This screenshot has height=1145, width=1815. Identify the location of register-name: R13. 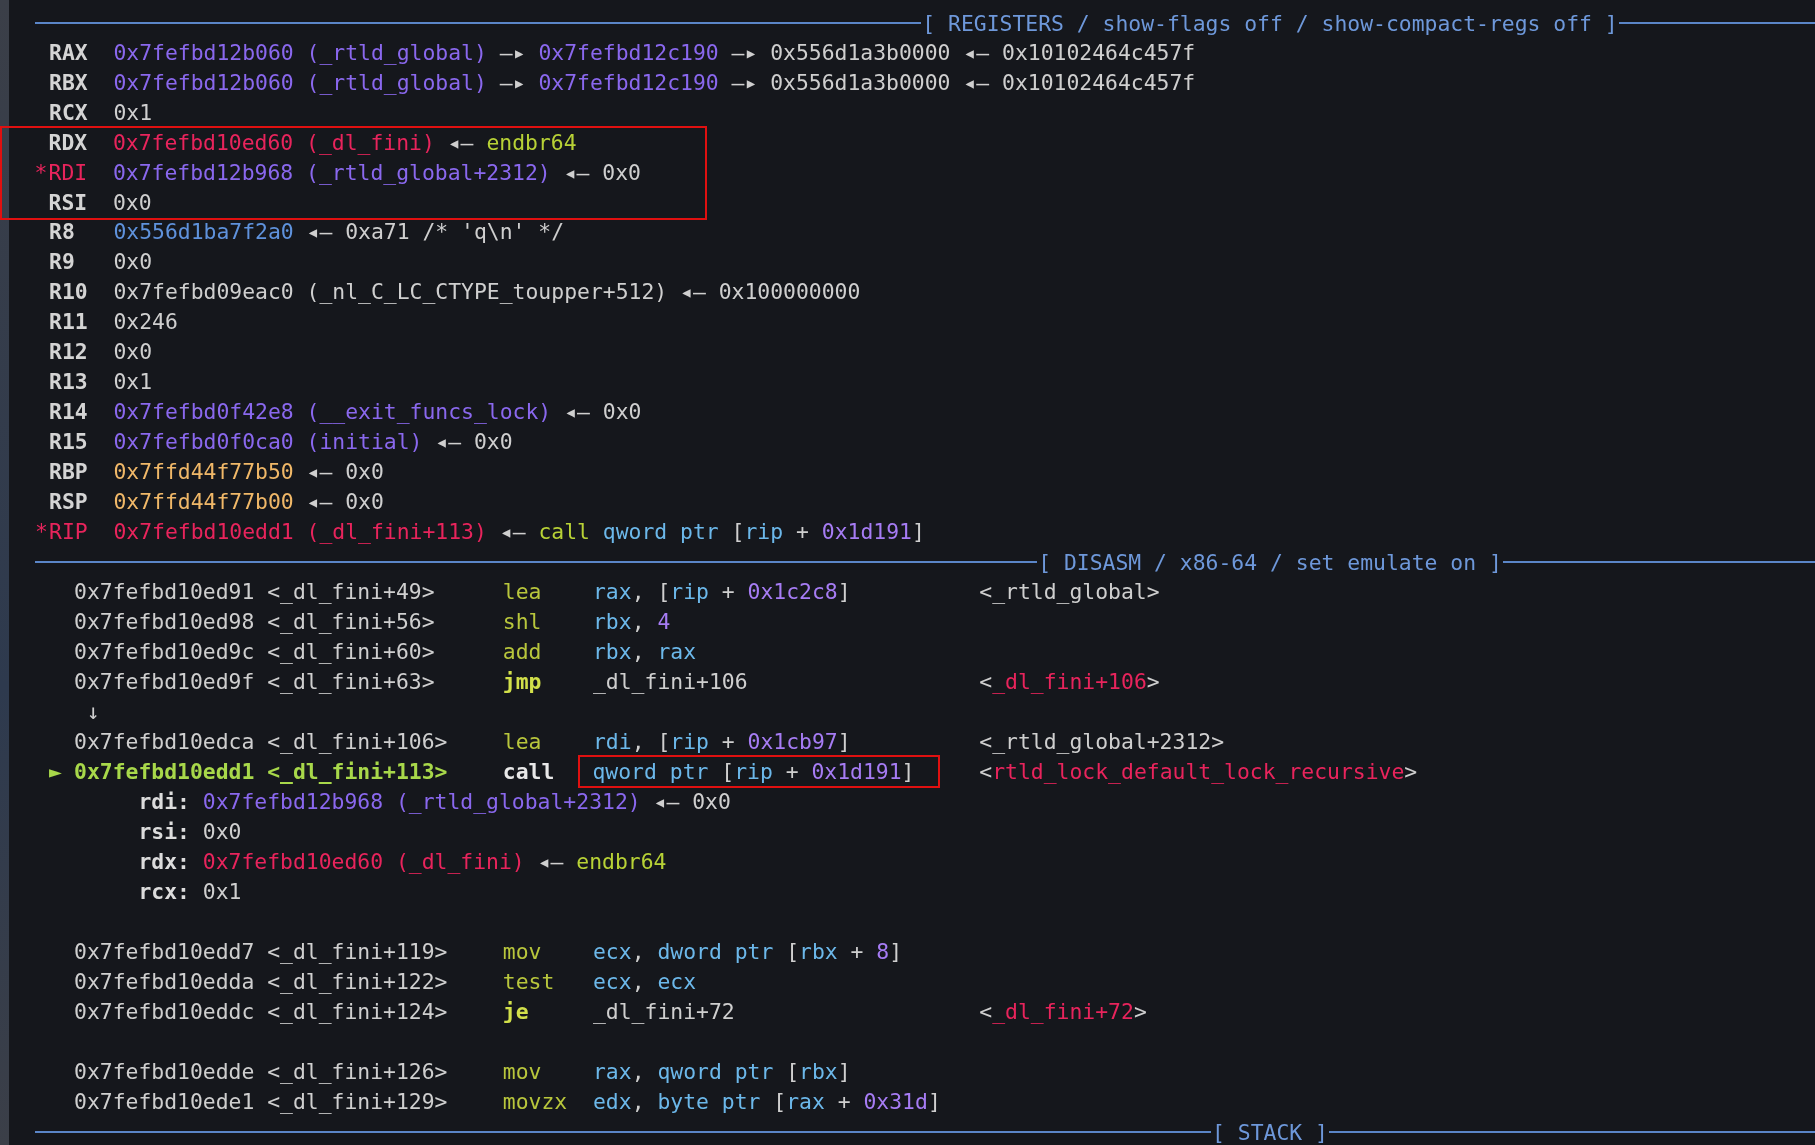
(69, 382).